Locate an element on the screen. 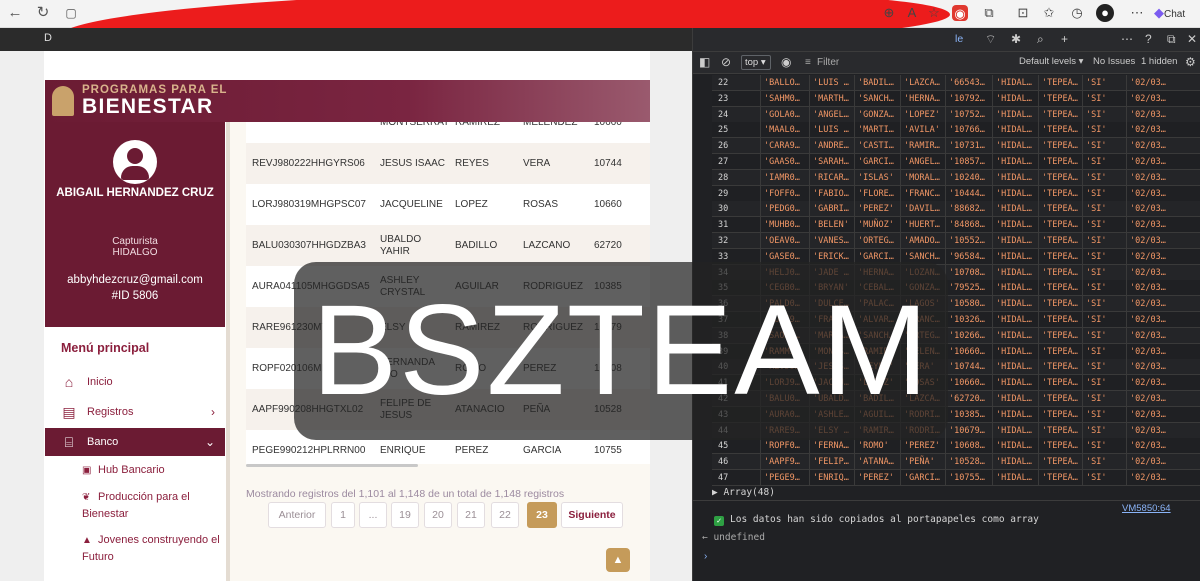 The height and width of the screenshot is (581, 1200). zoom-icon: ⊕ is located at coordinates (889, 13).